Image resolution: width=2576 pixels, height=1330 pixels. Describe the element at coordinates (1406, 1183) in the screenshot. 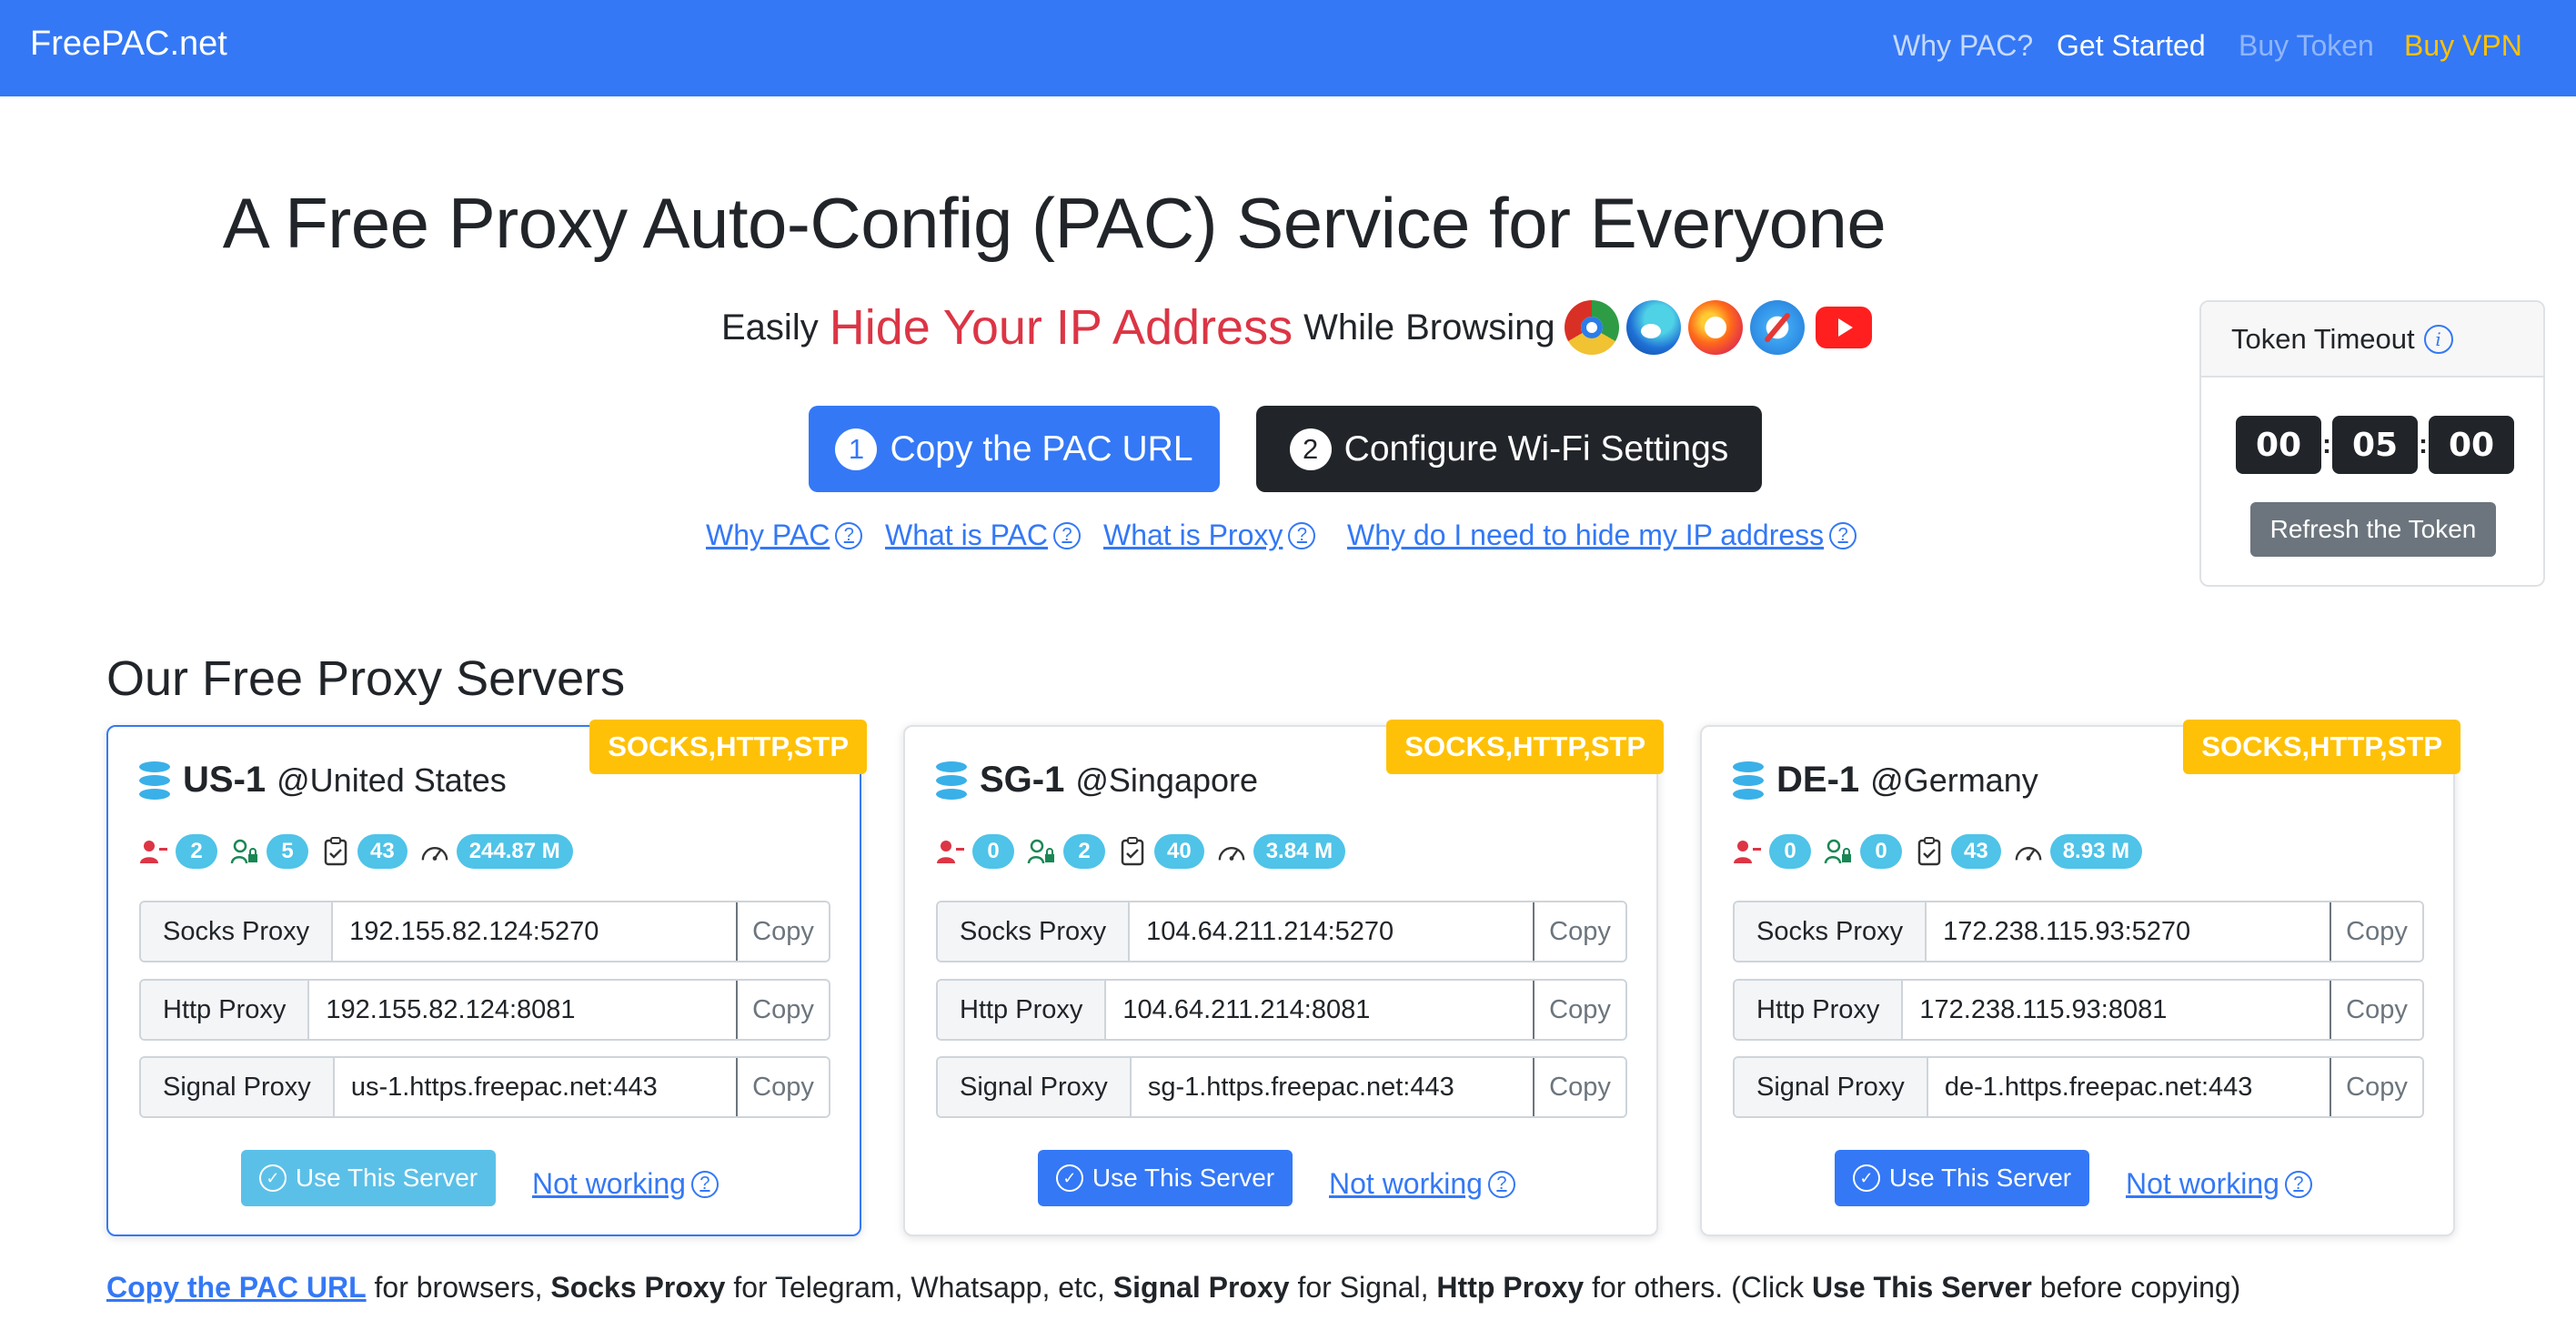

I see `not-working-label: Not working` at that location.